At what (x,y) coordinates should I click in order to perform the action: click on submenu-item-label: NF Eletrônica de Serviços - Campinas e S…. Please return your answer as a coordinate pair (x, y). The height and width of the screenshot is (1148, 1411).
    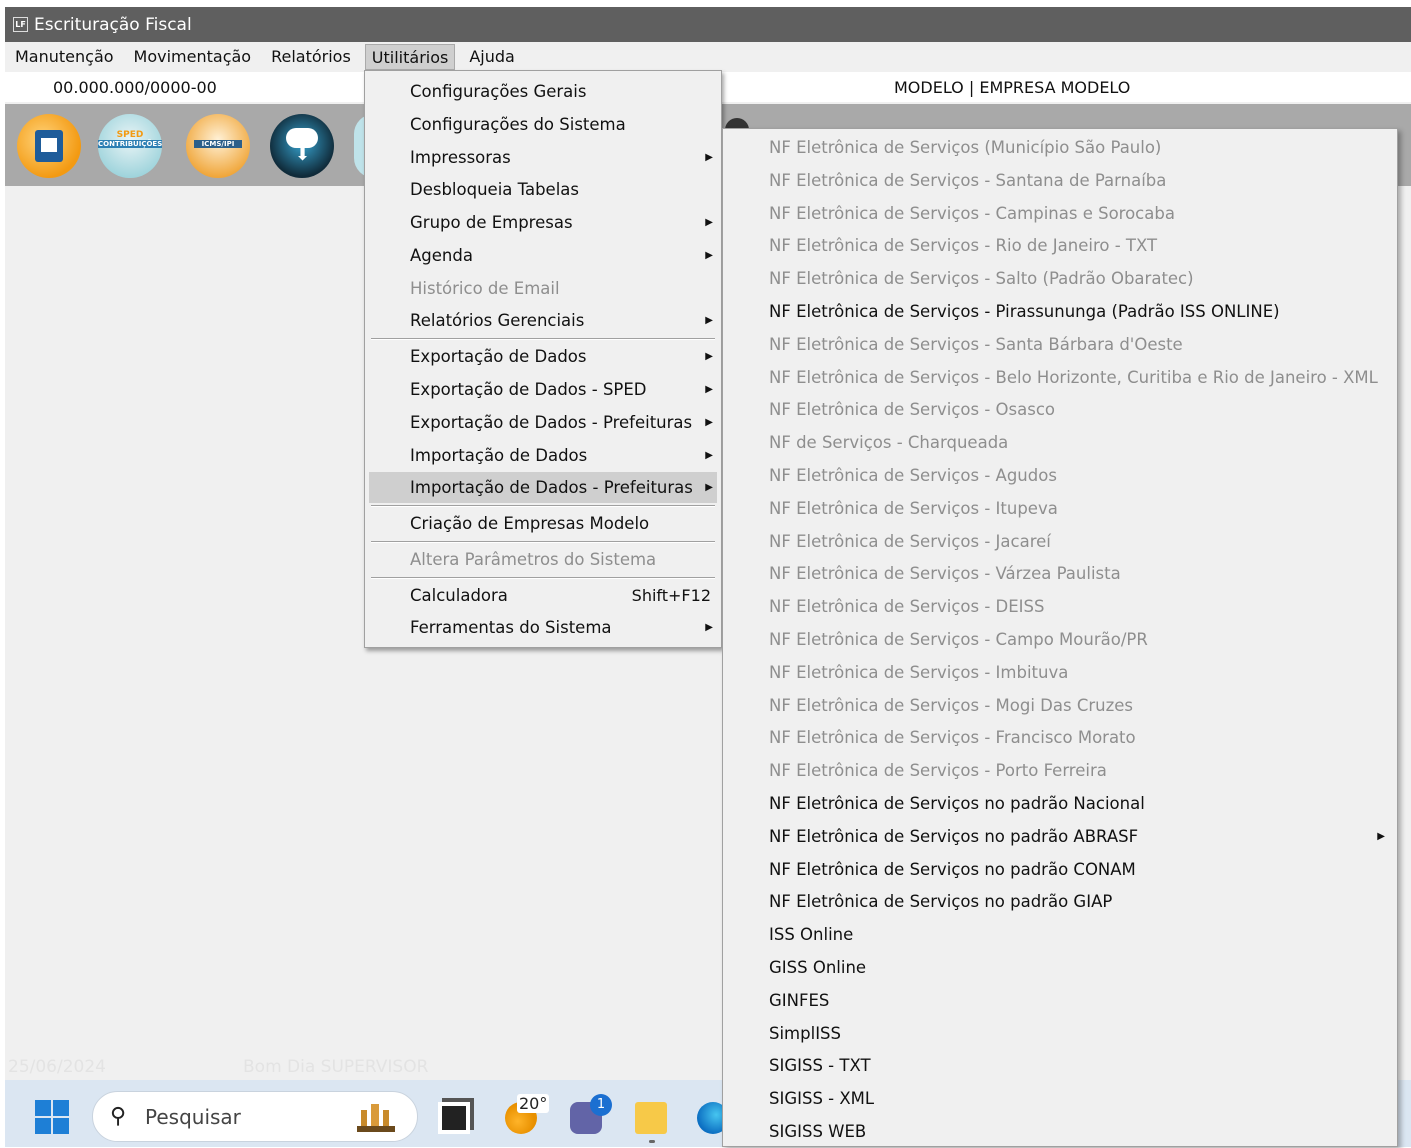
    Looking at the image, I should click on (972, 213).